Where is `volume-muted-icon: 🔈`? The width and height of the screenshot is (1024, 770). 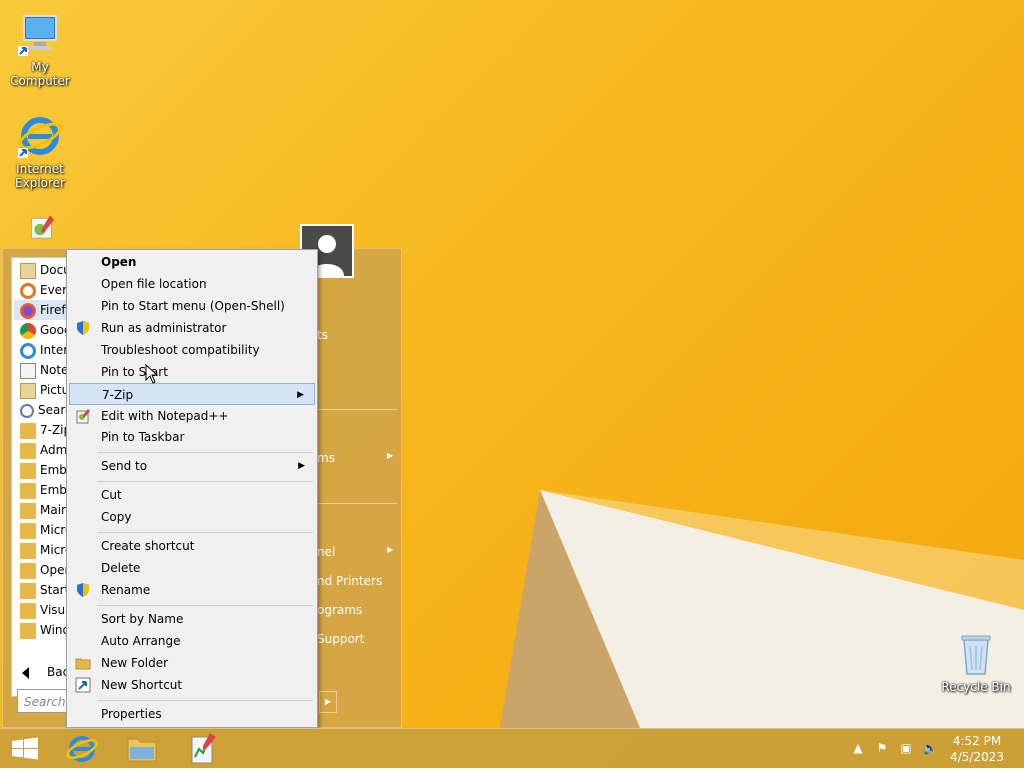 volume-muted-icon: 🔈 is located at coordinates (930, 749).